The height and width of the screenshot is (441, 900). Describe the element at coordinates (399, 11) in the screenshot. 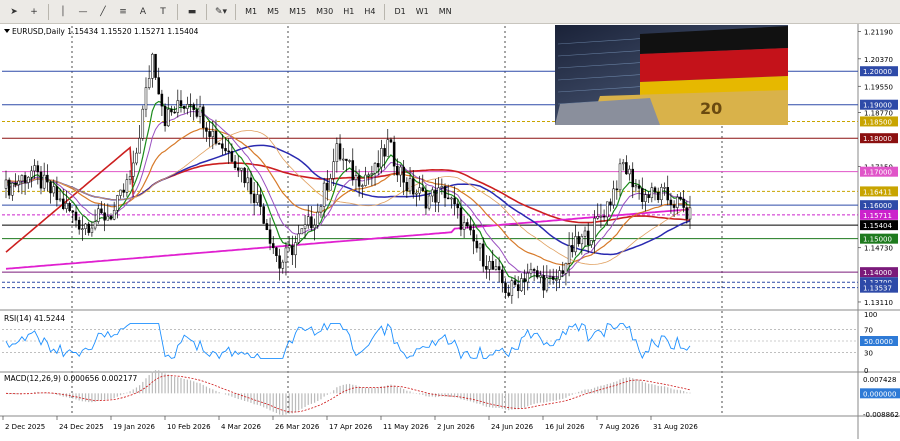

I see `timeframe-d1: D1` at that location.